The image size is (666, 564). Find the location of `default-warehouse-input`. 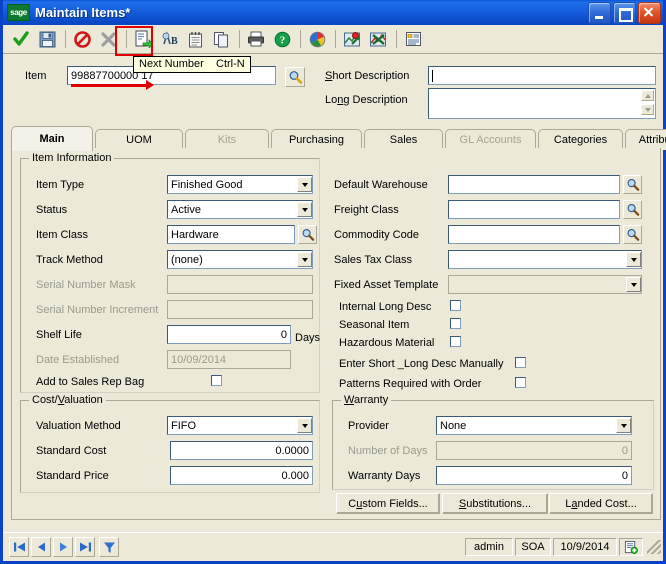

default-warehouse-input is located at coordinates (534, 184).